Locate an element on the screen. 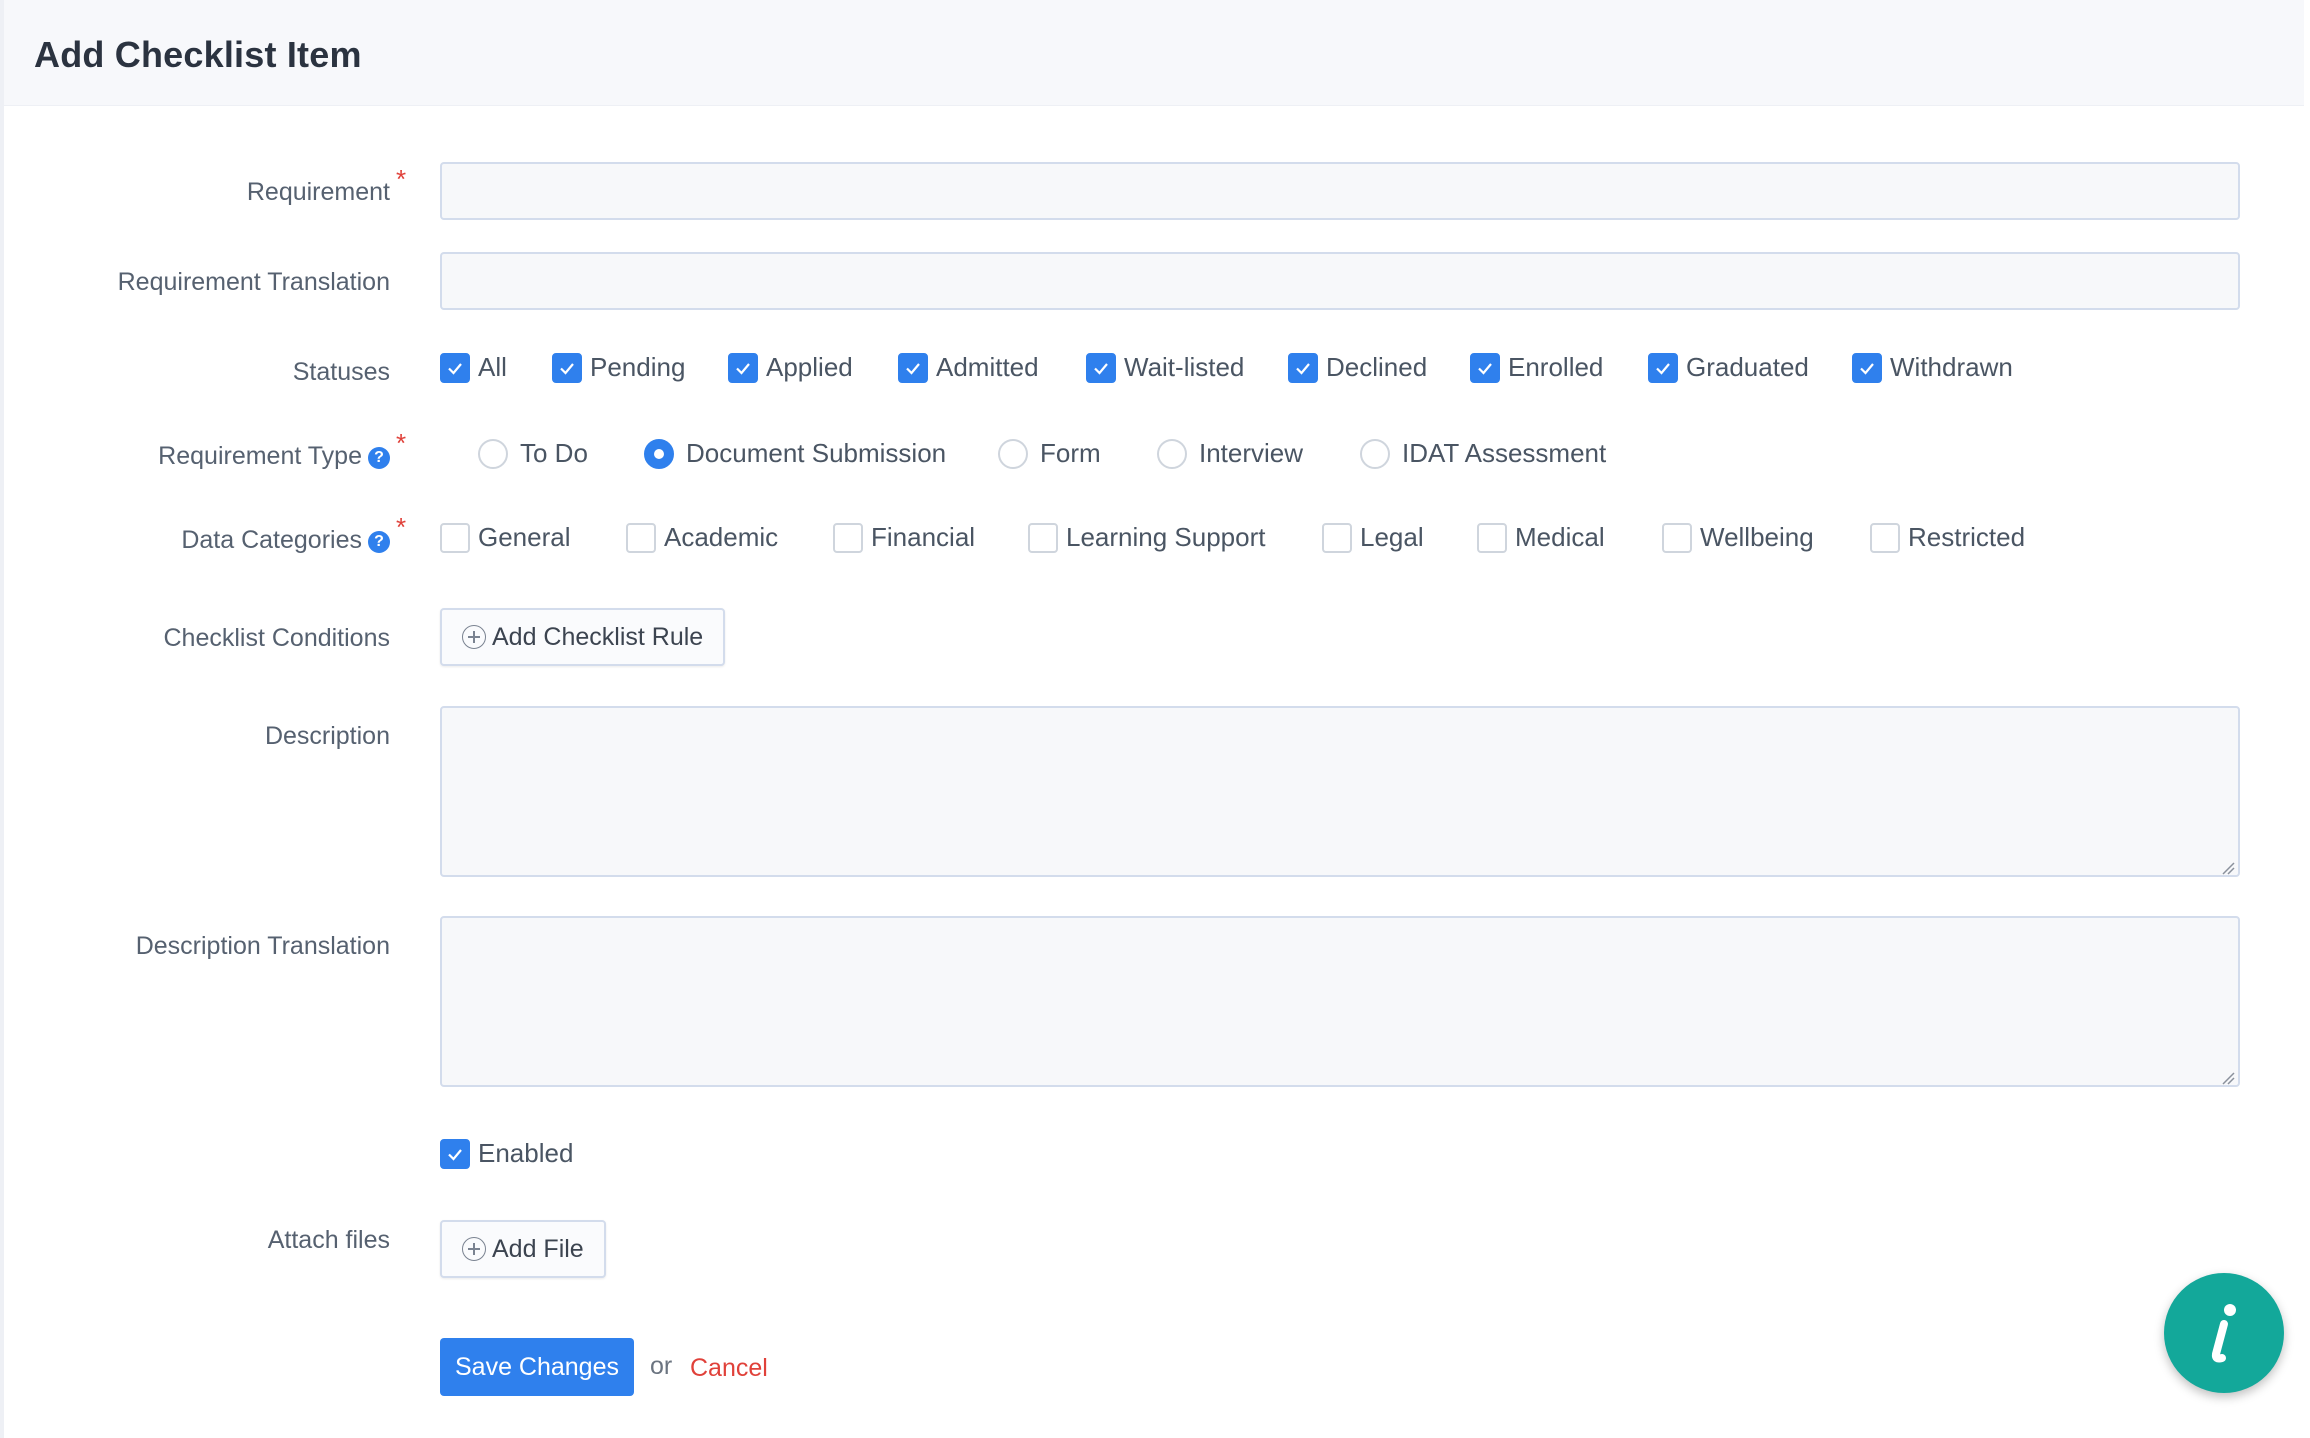 This screenshot has height=1438, width=2310. description-textarea is located at coordinates (1340, 791).